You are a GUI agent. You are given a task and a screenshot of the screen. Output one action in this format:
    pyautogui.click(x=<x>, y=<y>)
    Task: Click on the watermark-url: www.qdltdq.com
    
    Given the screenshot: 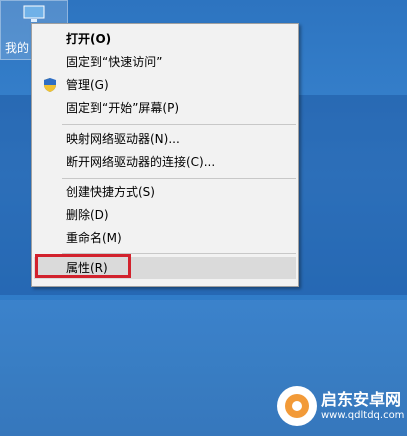 What is the action you would take?
    pyautogui.click(x=363, y=415)
    